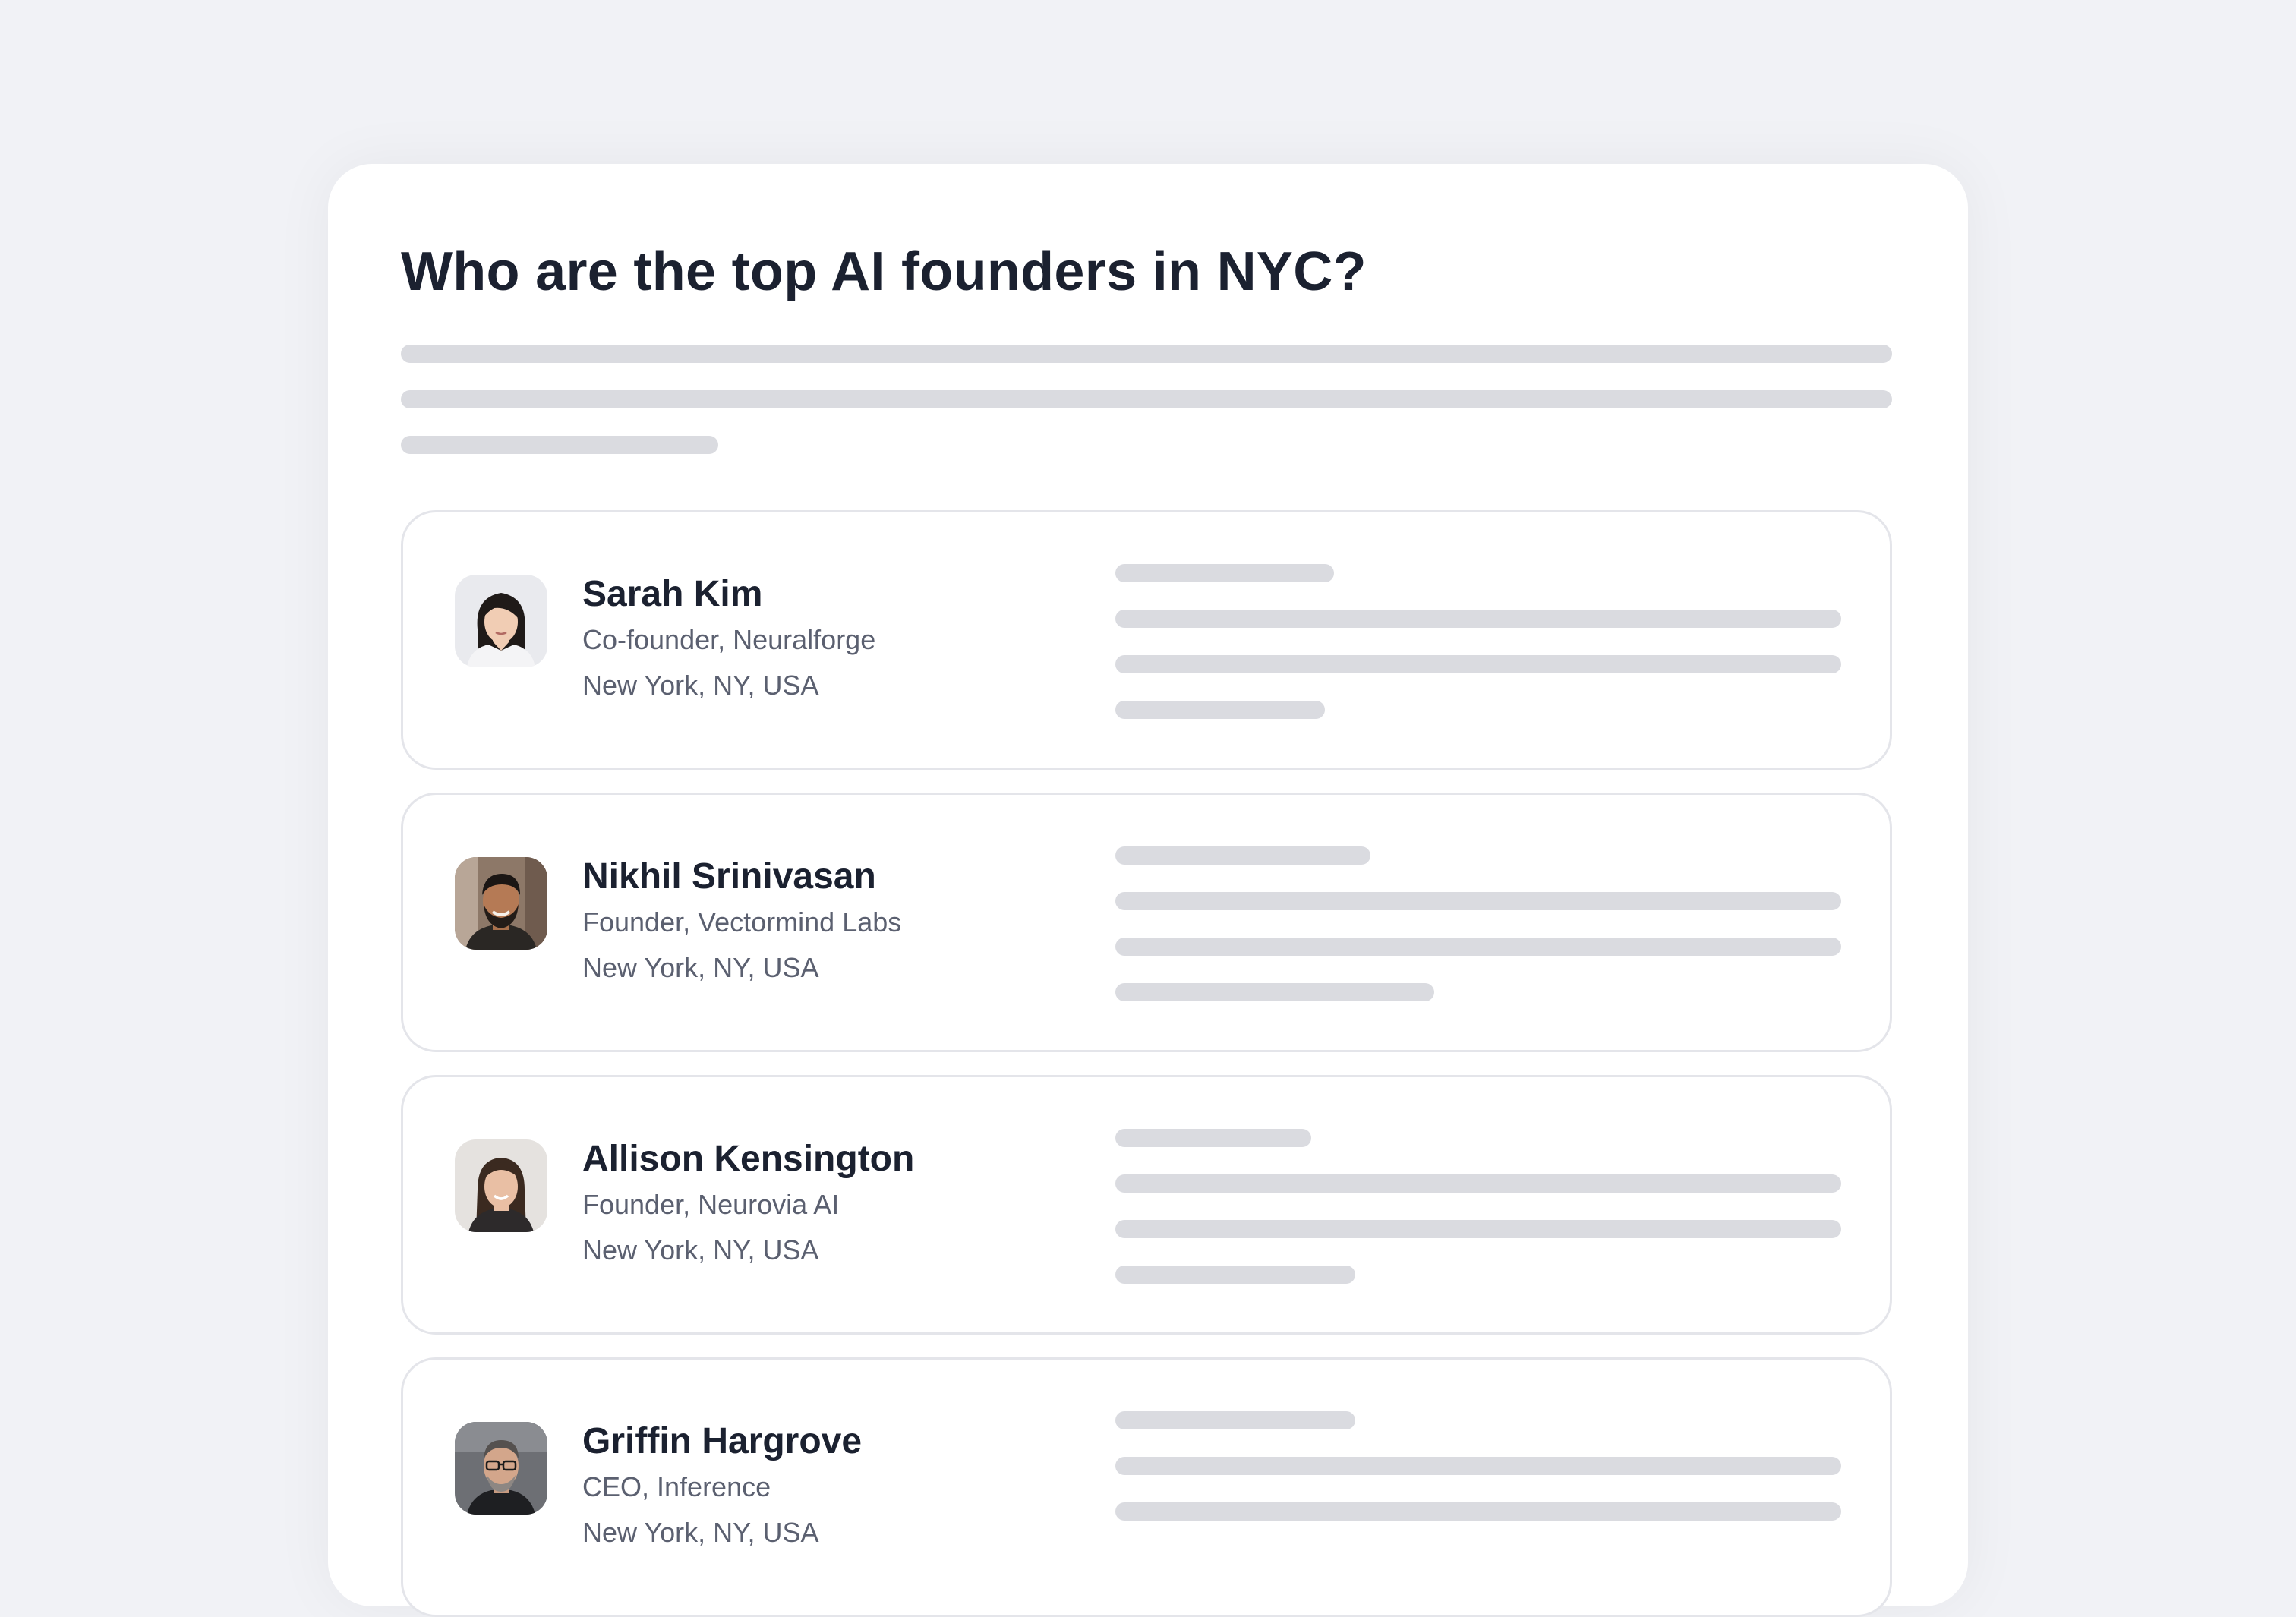  I want to click on avatar-man-glasses-portrait-icon, so click(501, 1468).